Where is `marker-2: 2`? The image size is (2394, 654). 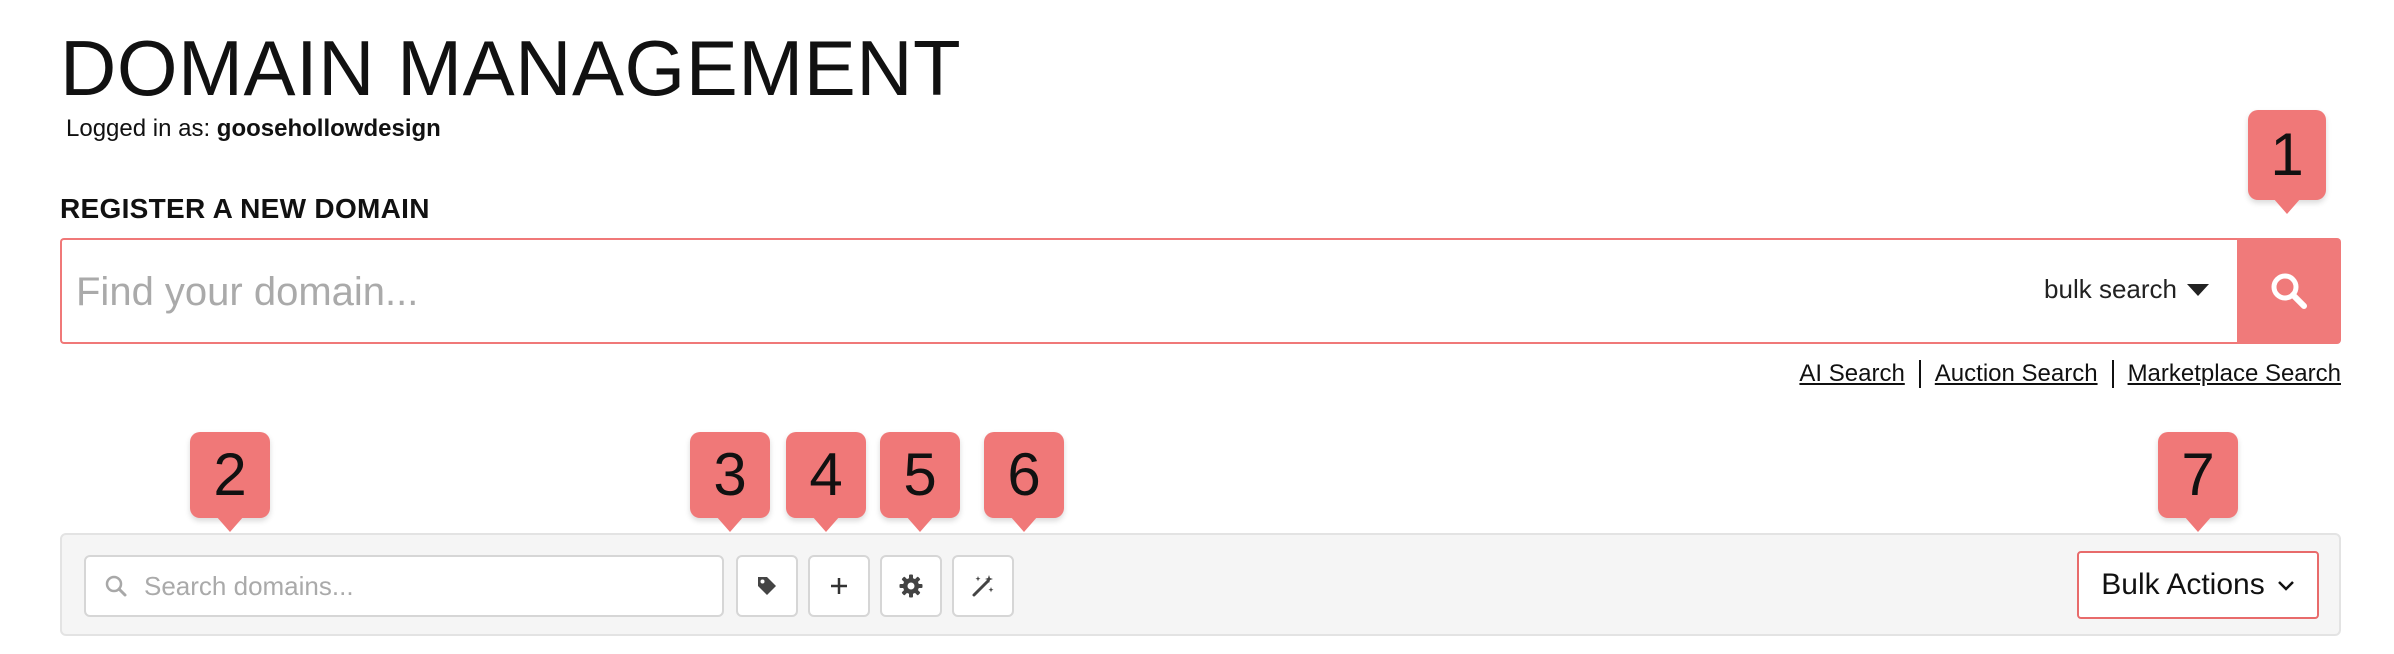 marker-2: 2 is located at coordinates (230, 475).